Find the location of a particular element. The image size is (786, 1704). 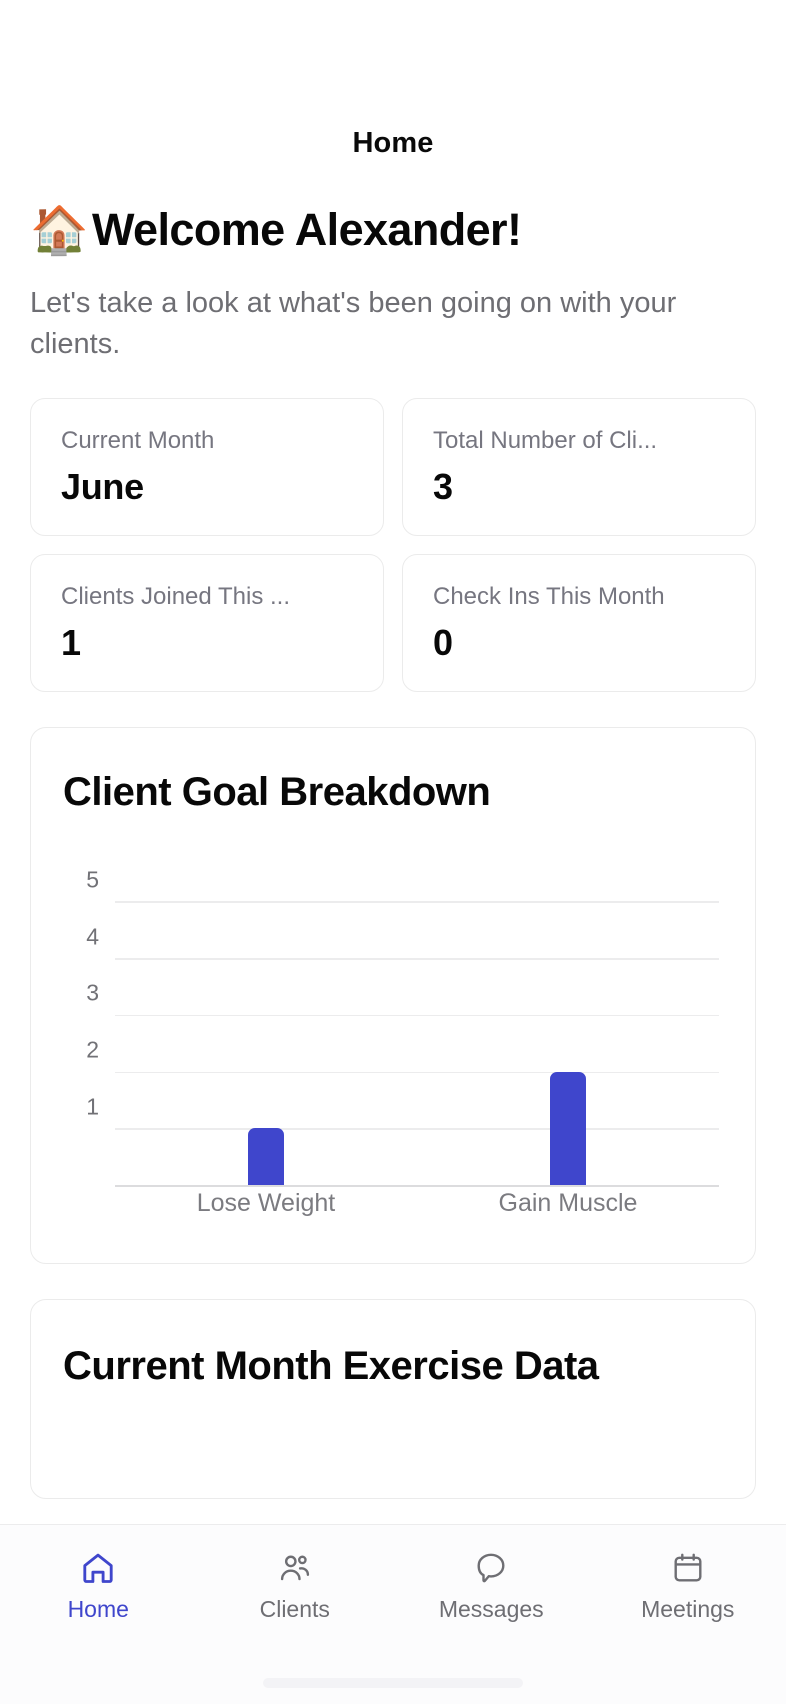

tab-label: Meetings is located at coordinates (688, 1609).